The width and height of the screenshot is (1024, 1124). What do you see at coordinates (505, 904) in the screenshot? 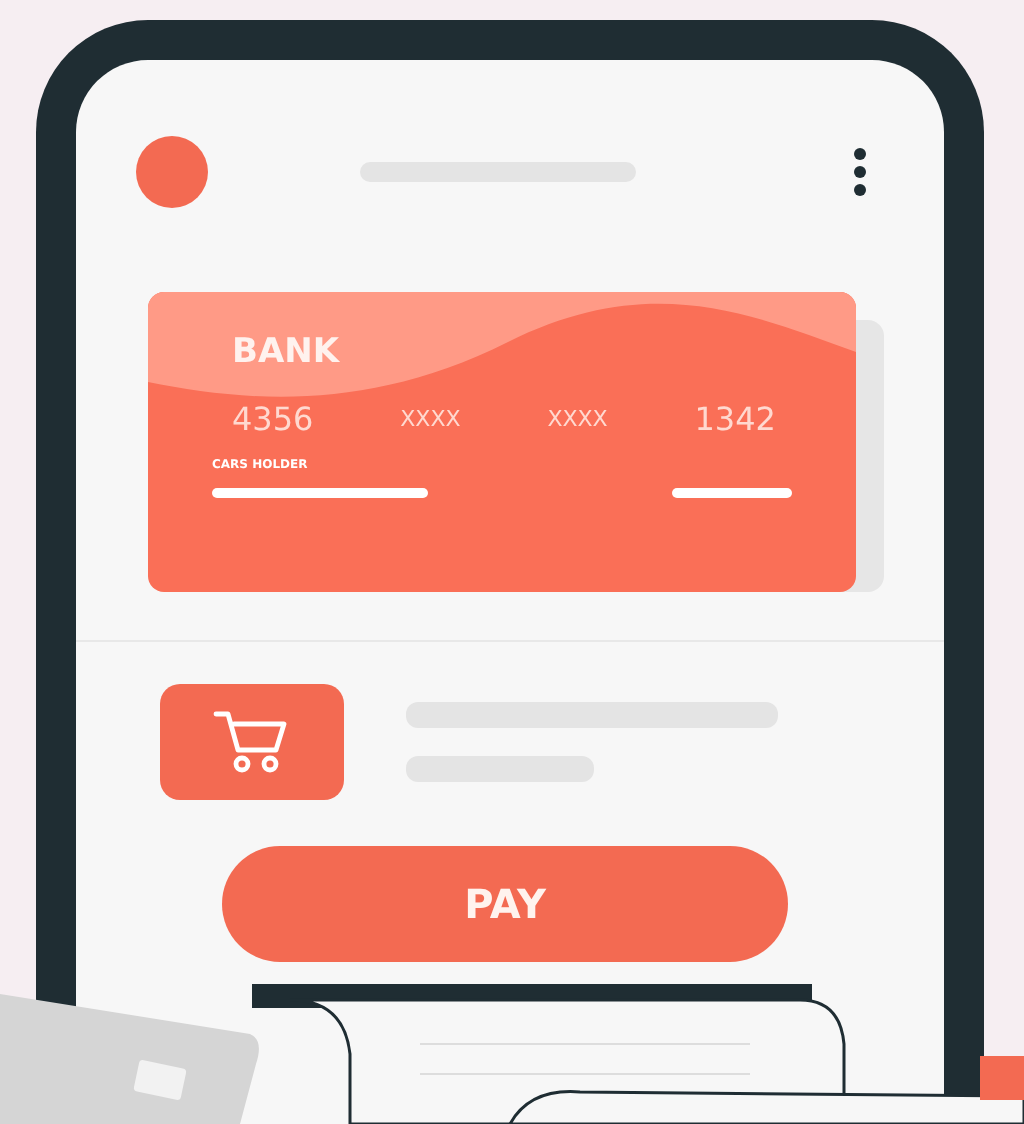
I see `pay-button: PAY` at bounding box center [505, 904].